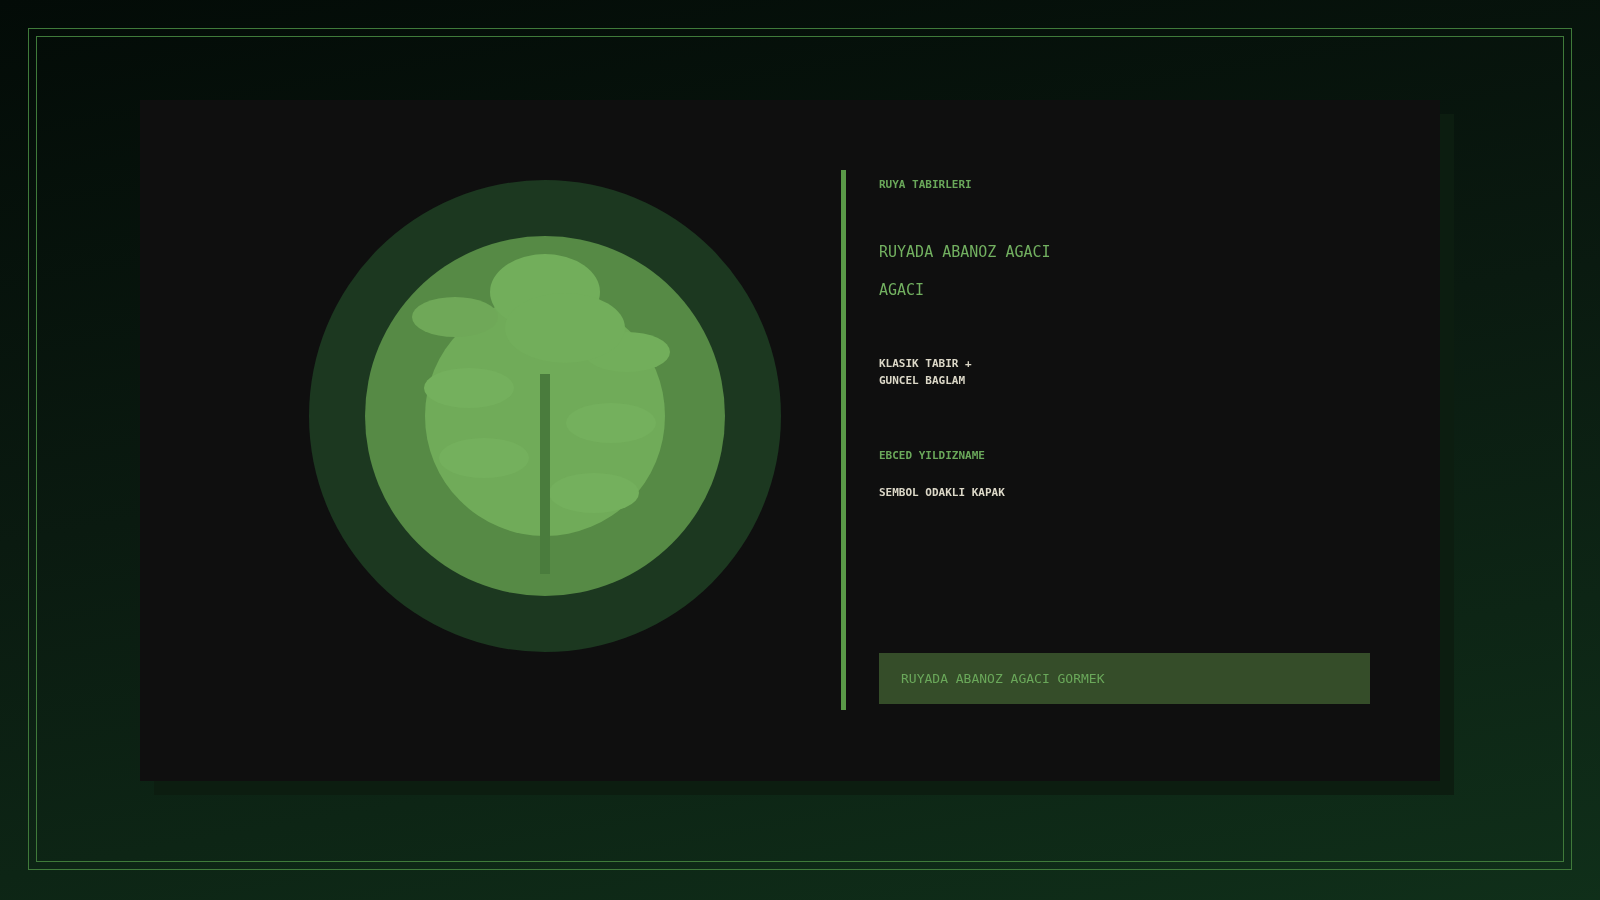 The image size is (1600, 900). What do you see at coordinates (942, 492) in the screenshot?
I see `caption-text: SEMBOL ODAKLI KAPAK` at bounding box center [942, 492].